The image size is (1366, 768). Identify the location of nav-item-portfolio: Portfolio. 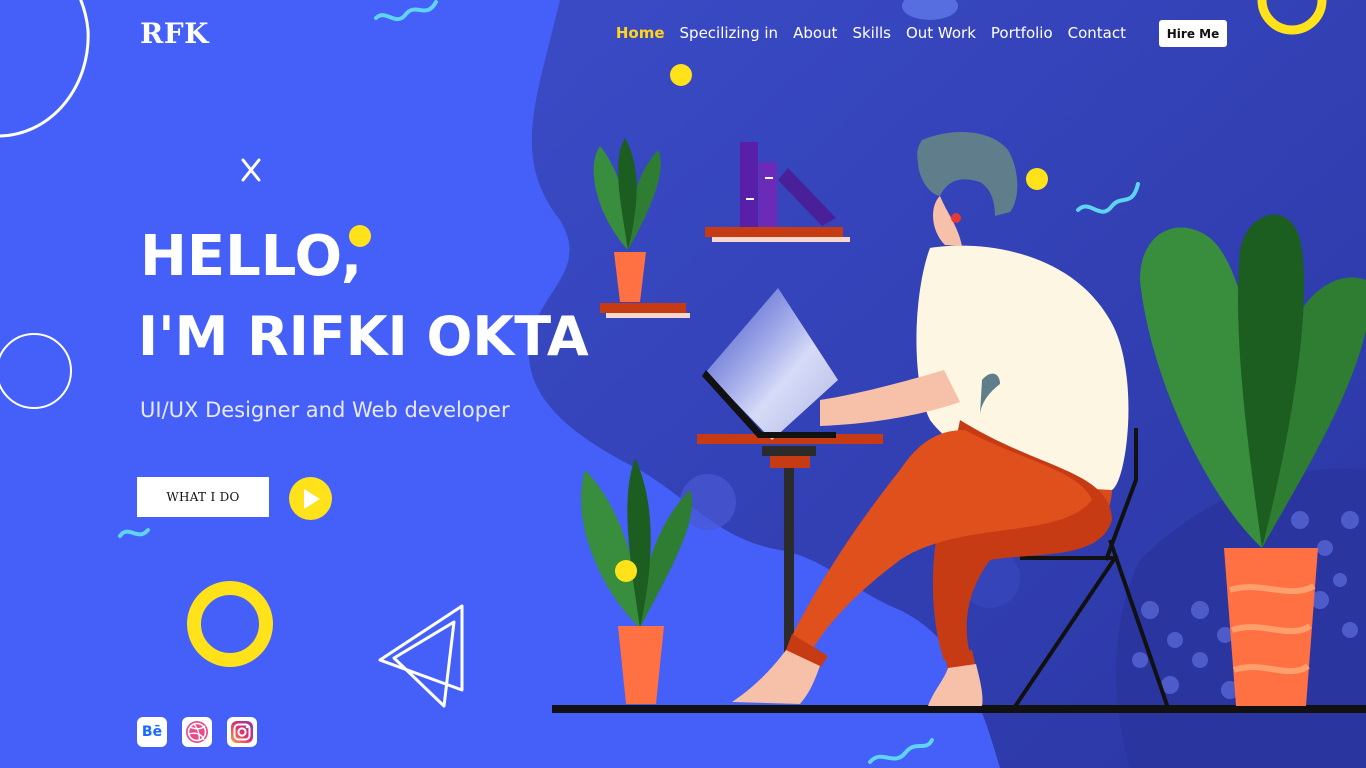
(1022, 33).